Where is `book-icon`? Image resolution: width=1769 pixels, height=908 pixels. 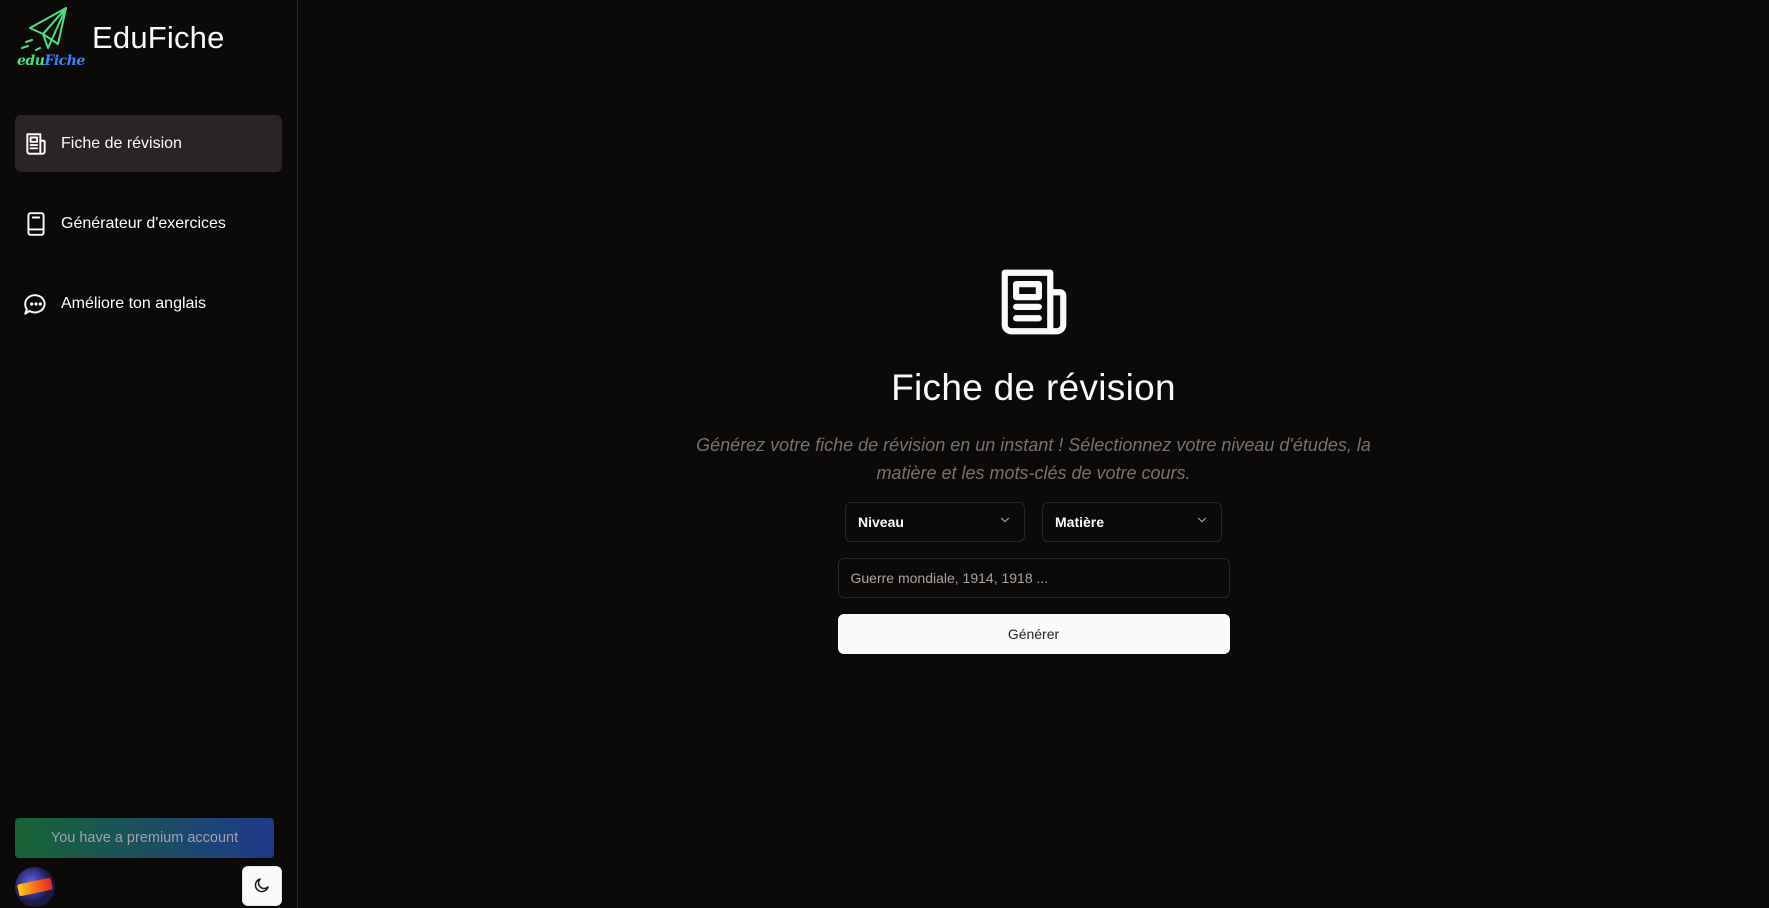 book-icon is located at coordinates (36, 224).